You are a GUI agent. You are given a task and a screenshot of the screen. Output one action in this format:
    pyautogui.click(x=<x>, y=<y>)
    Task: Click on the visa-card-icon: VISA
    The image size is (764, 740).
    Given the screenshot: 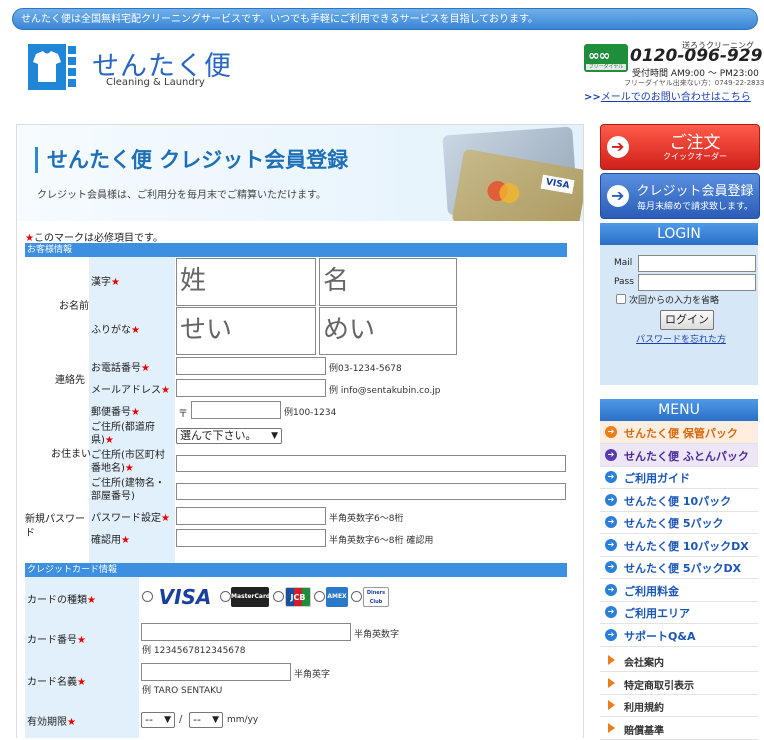 What is the action you would take?
    pyautogui.click(x=185, y=597)
    